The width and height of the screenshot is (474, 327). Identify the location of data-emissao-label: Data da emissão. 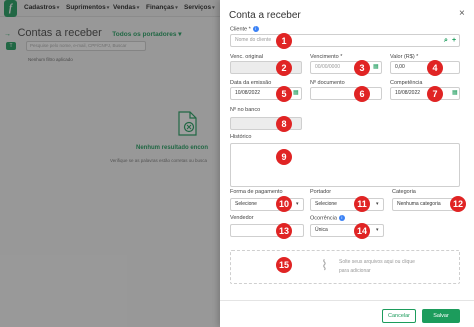
(251, 83).